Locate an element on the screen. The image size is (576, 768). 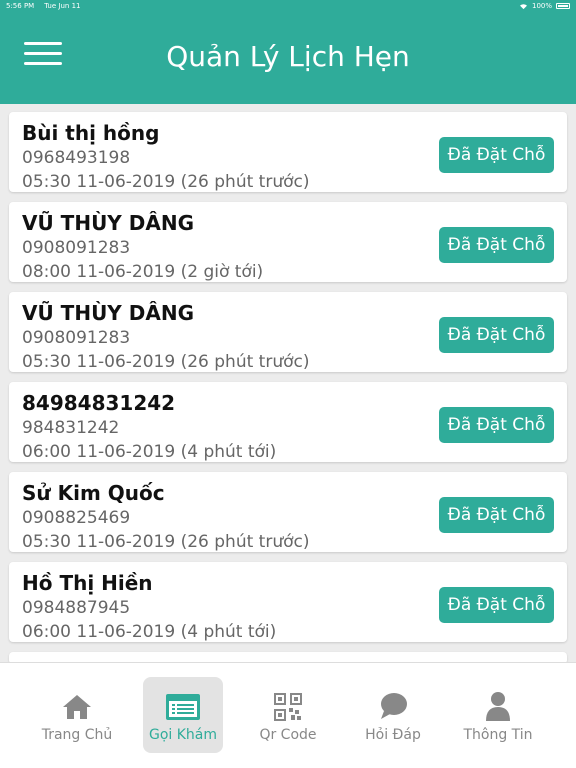
tab-call-exam: Gọi Khám is located at coordinates (183, 715).